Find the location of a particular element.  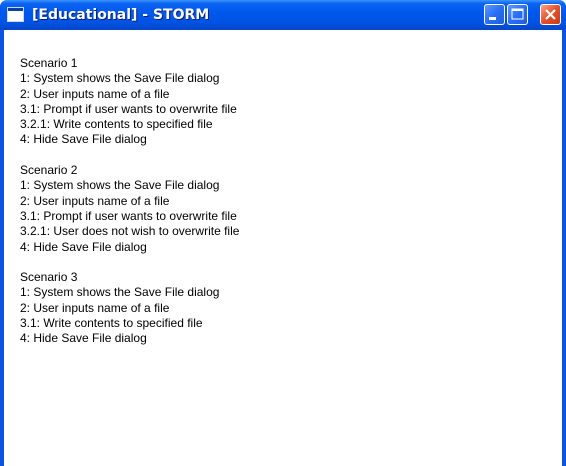

window-title: [Educational] - STORM is located at coordinates (121, 15).